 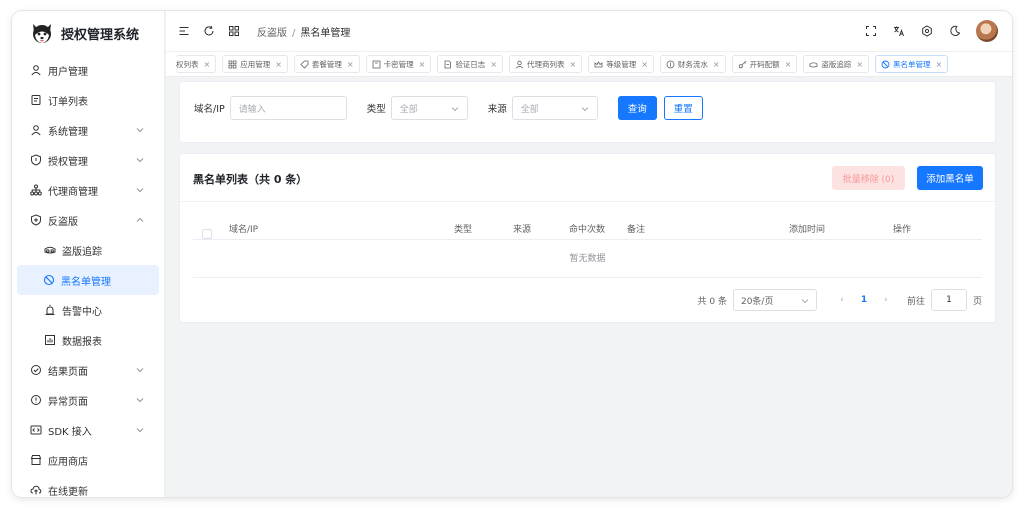 I want to click on tab-level-management: 等级管理 ×, so click(x=621, y=64).